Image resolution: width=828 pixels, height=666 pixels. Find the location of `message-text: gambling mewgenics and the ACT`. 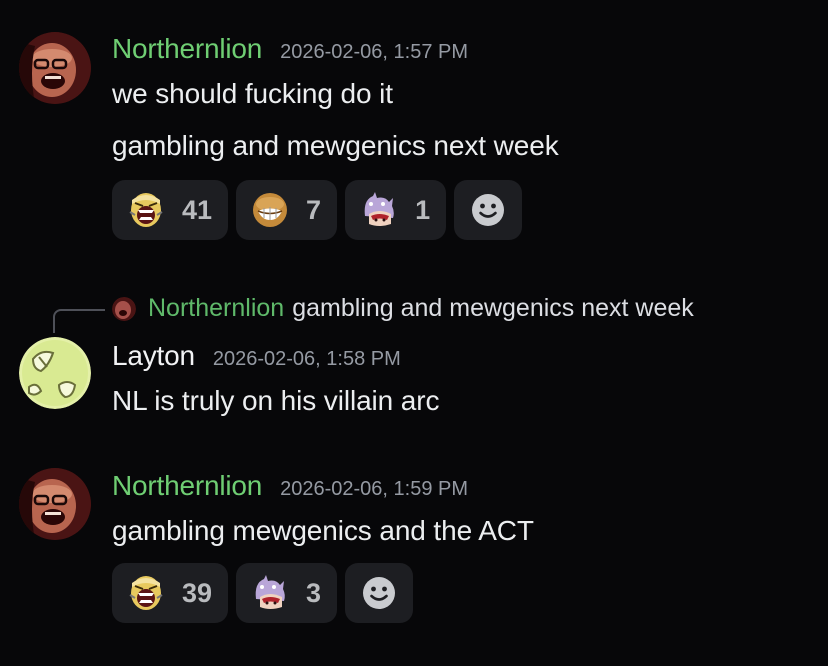

message-text: gambling mewgenics and the ACT is located at coordinates (323, 530).